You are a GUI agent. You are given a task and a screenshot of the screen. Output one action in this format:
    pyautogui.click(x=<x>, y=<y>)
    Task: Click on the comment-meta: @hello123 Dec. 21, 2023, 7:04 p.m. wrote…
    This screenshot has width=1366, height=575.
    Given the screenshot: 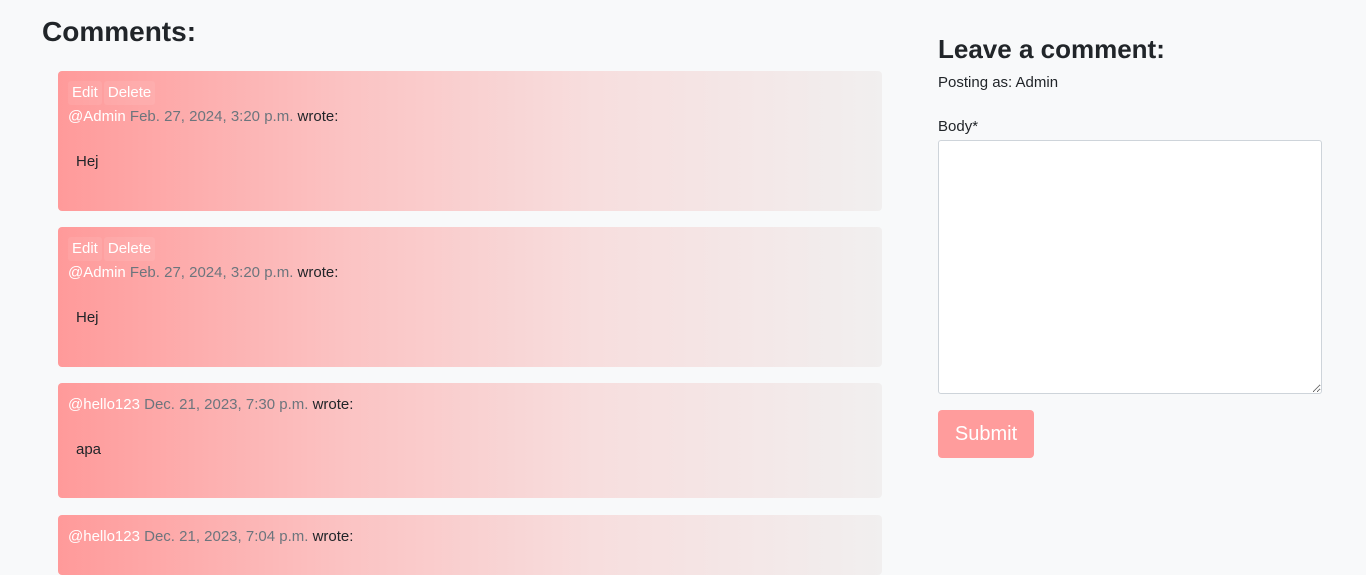 What is the action you would take?
    pyautogui.click(x=470, y=537)
    